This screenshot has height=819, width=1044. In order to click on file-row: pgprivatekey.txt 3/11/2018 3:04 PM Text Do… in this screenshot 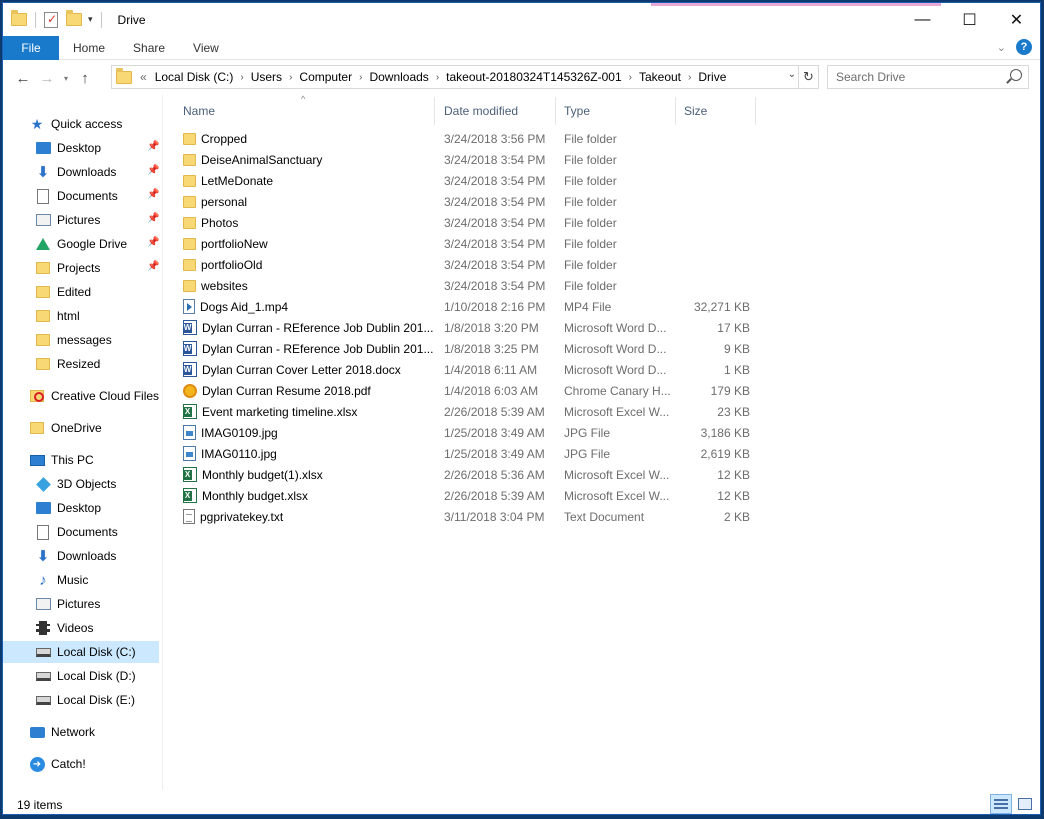, I will do `click(465, 516)`.